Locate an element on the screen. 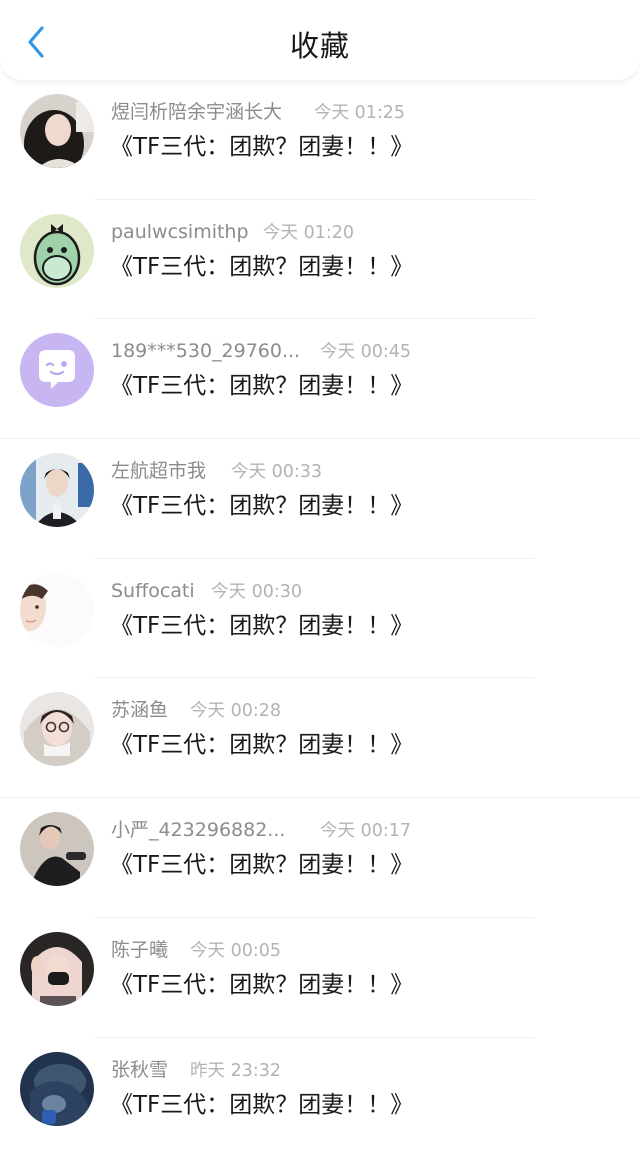 The width and height of the screenshot is (640, 1157). timestamp: 今天 00:05 is located at coordinates (235, 951).